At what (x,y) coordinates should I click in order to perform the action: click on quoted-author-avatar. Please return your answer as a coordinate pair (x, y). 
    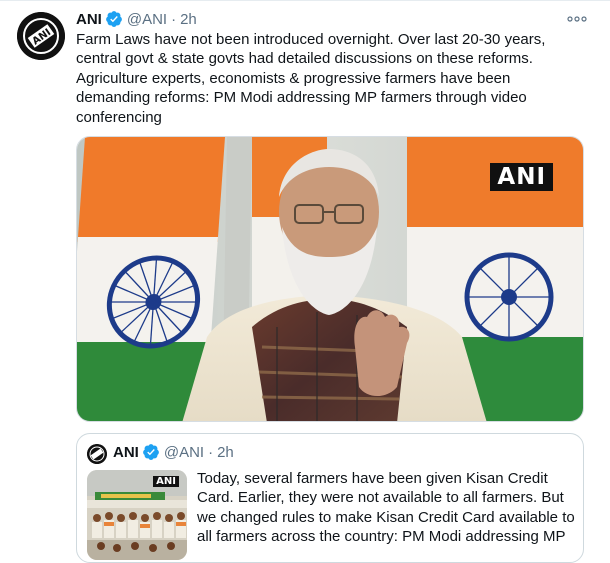
    Looking at the image, I should click on (97, 454).